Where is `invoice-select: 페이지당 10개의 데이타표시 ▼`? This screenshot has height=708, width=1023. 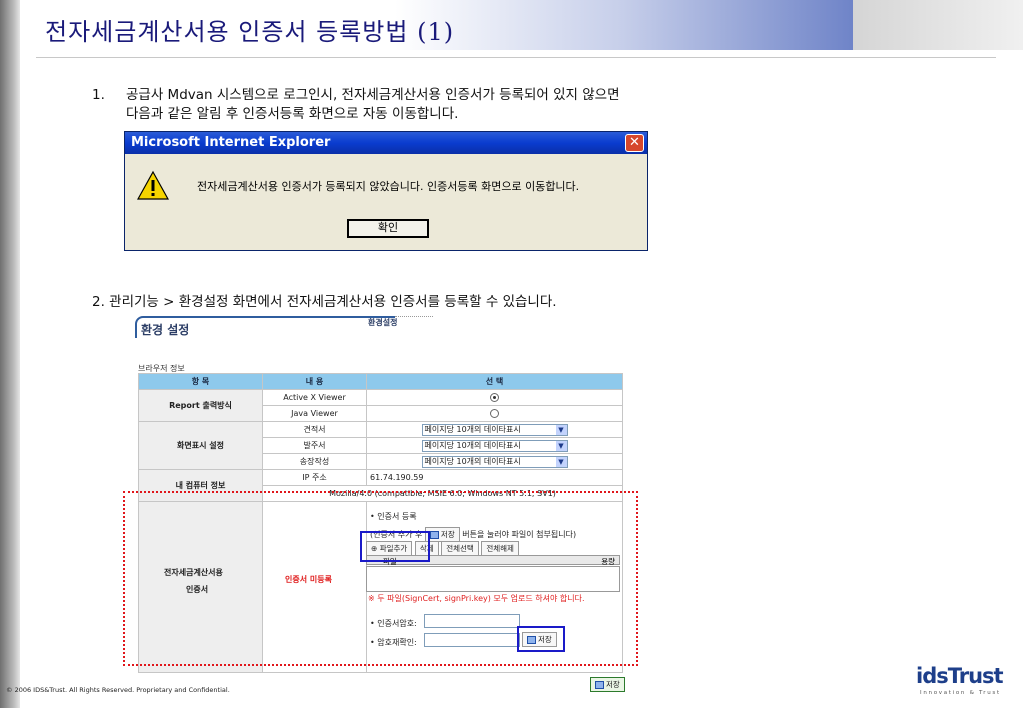 invoice-select: 페이지당 10개의 데이타표시 ▼ is located at coordinates (494, 461).